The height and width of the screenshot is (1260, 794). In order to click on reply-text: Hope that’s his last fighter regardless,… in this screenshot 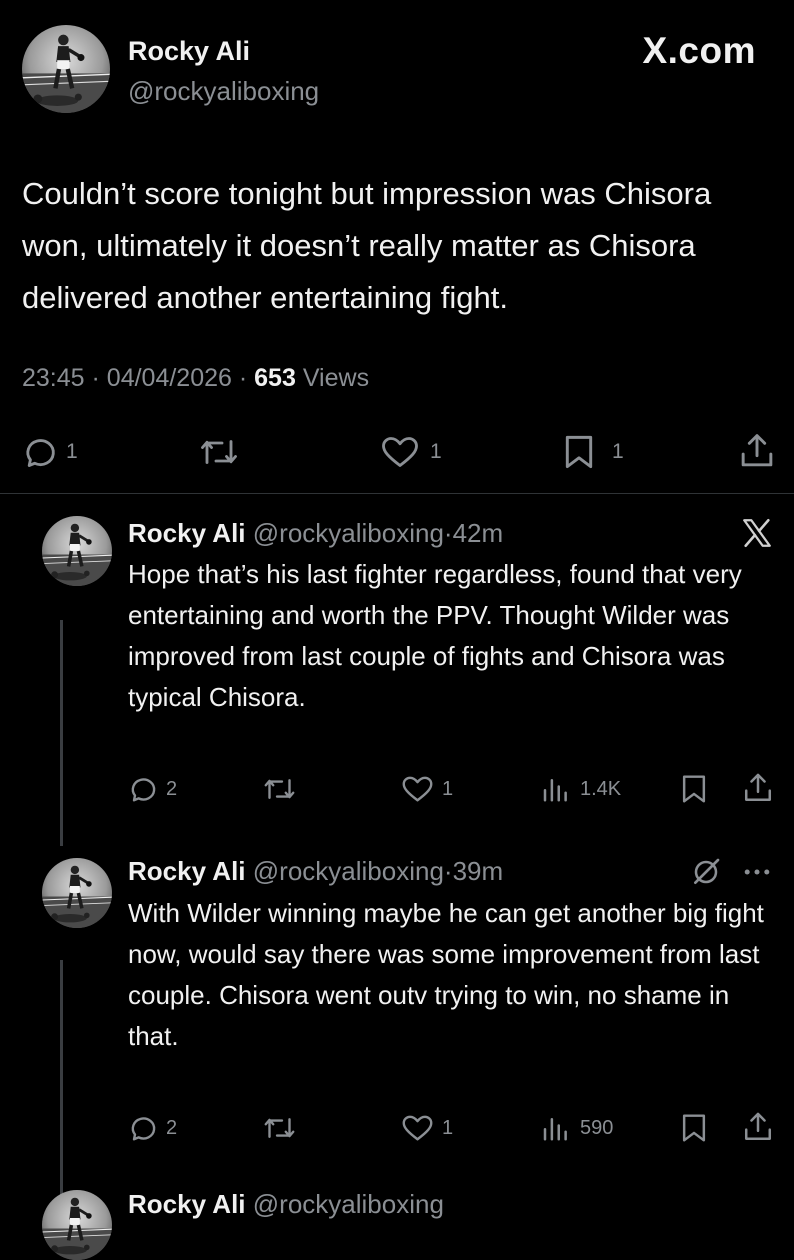, I will do `click(435, 635)`.